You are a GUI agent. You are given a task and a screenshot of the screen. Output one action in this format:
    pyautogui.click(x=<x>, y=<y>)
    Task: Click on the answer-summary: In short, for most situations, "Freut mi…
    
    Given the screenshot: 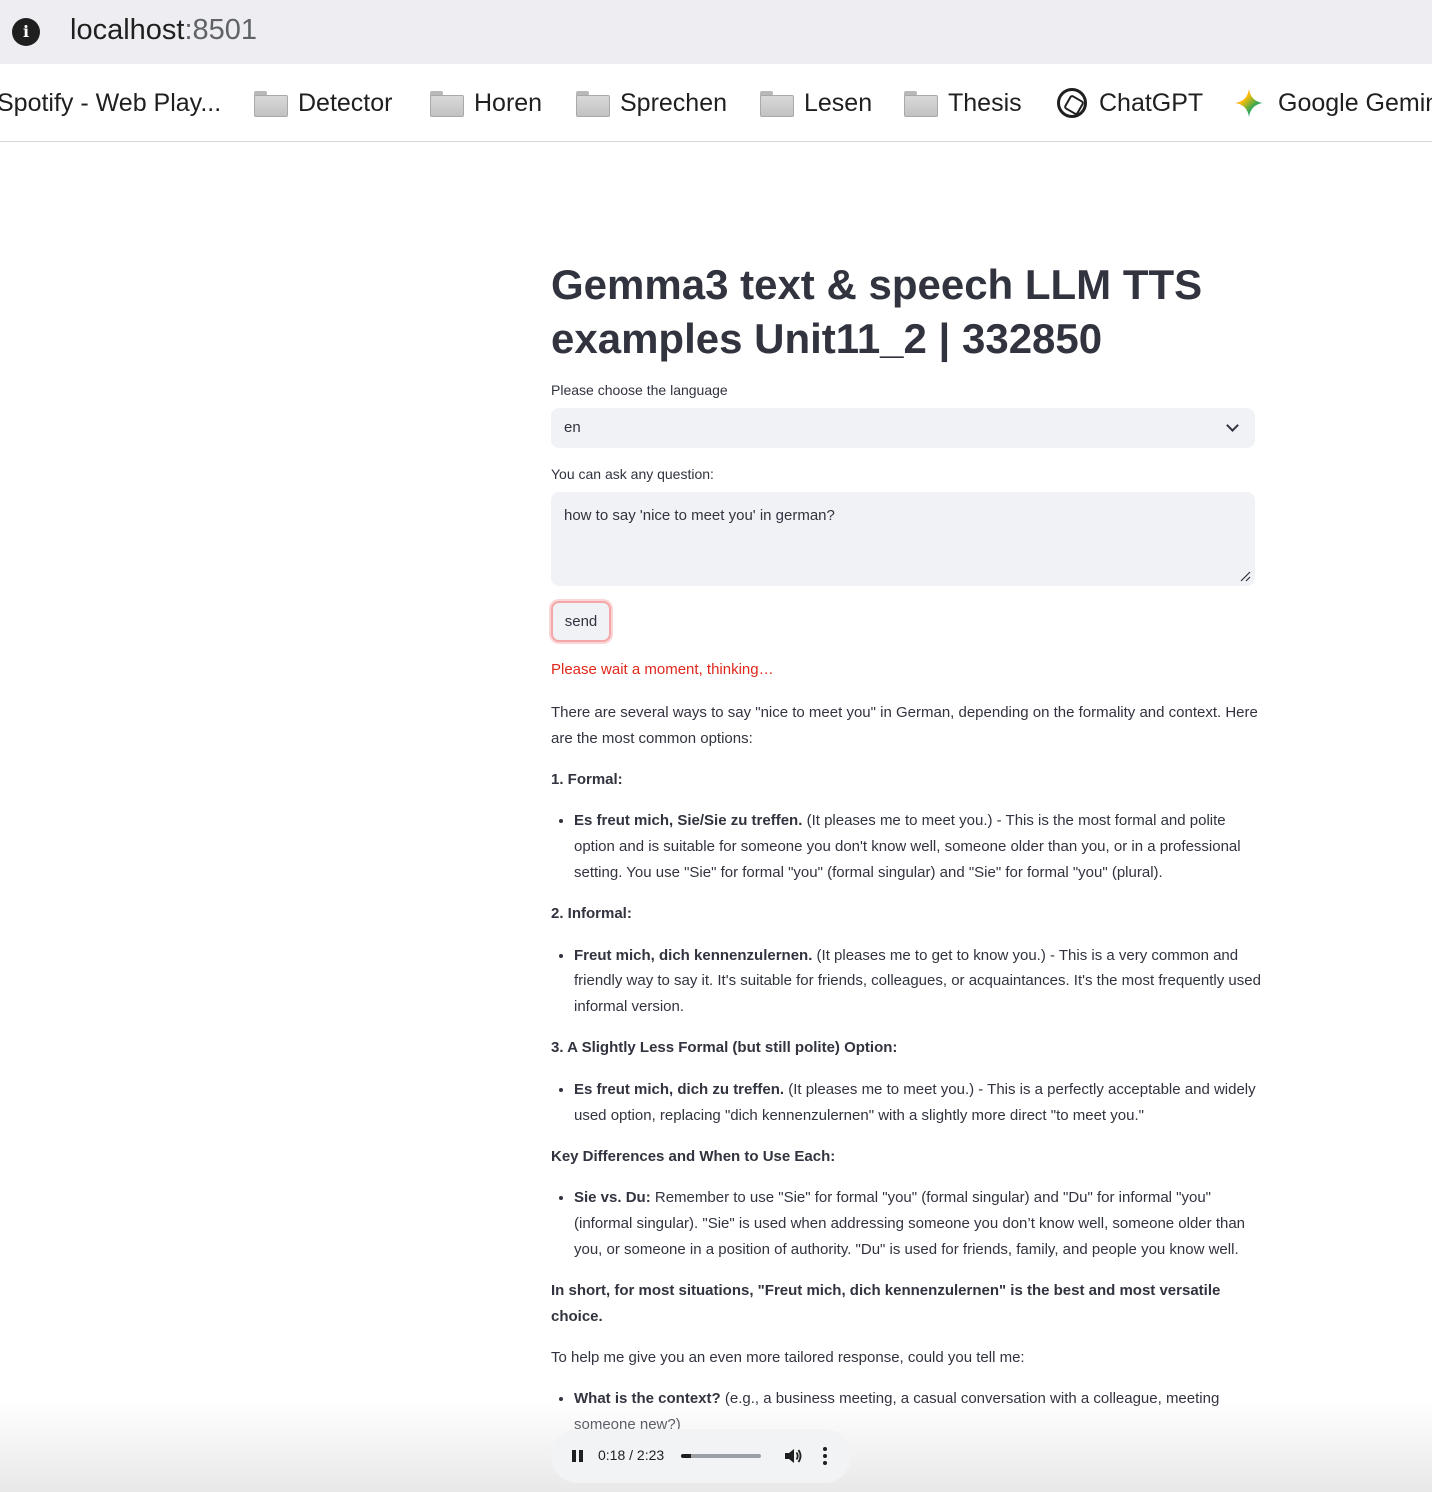 What is the action you would take?
    pyautogui.click(x=886, y=1303)
    